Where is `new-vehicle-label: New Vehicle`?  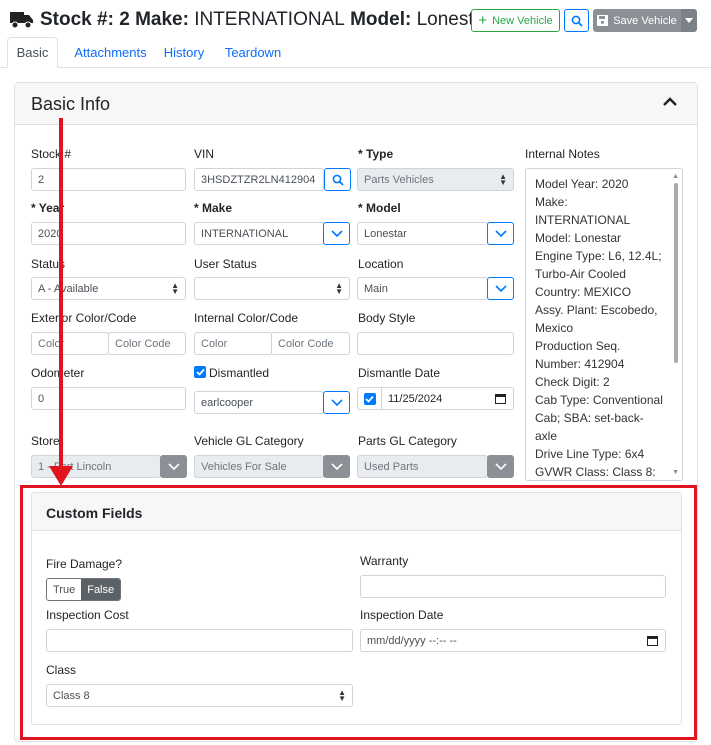 new-vehicle-label: New Vehicle is located at coordinates (522, 20).